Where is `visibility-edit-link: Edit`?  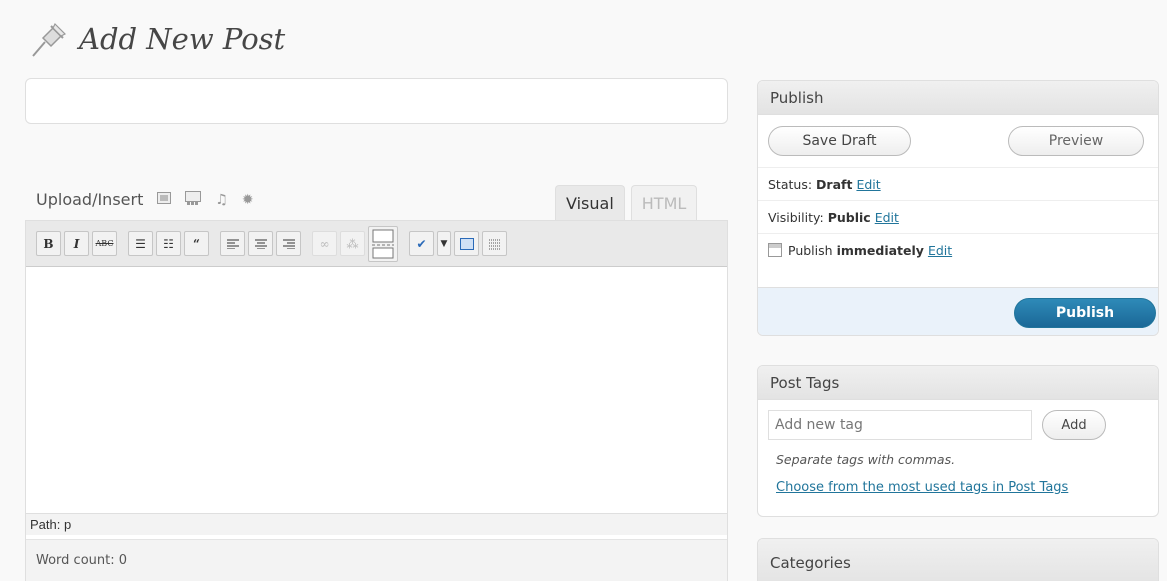
visibility-edit-link: Edit is located at coordinates (887, 217).